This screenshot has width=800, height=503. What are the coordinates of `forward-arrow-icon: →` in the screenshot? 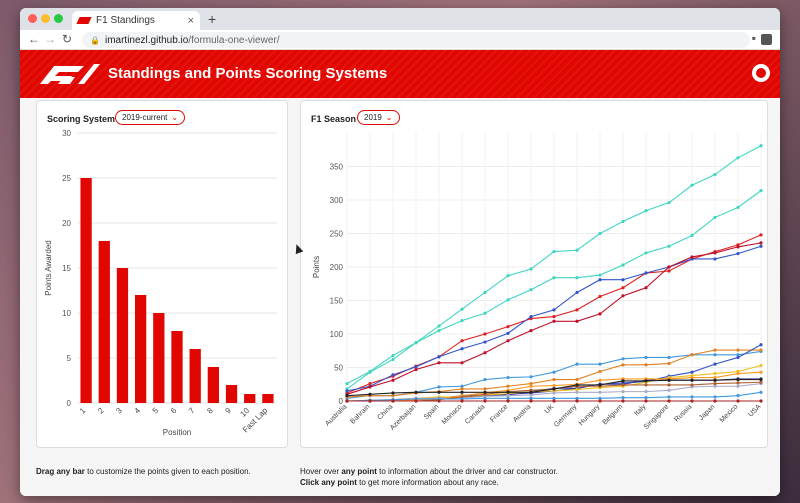 It's located at (50, 39).